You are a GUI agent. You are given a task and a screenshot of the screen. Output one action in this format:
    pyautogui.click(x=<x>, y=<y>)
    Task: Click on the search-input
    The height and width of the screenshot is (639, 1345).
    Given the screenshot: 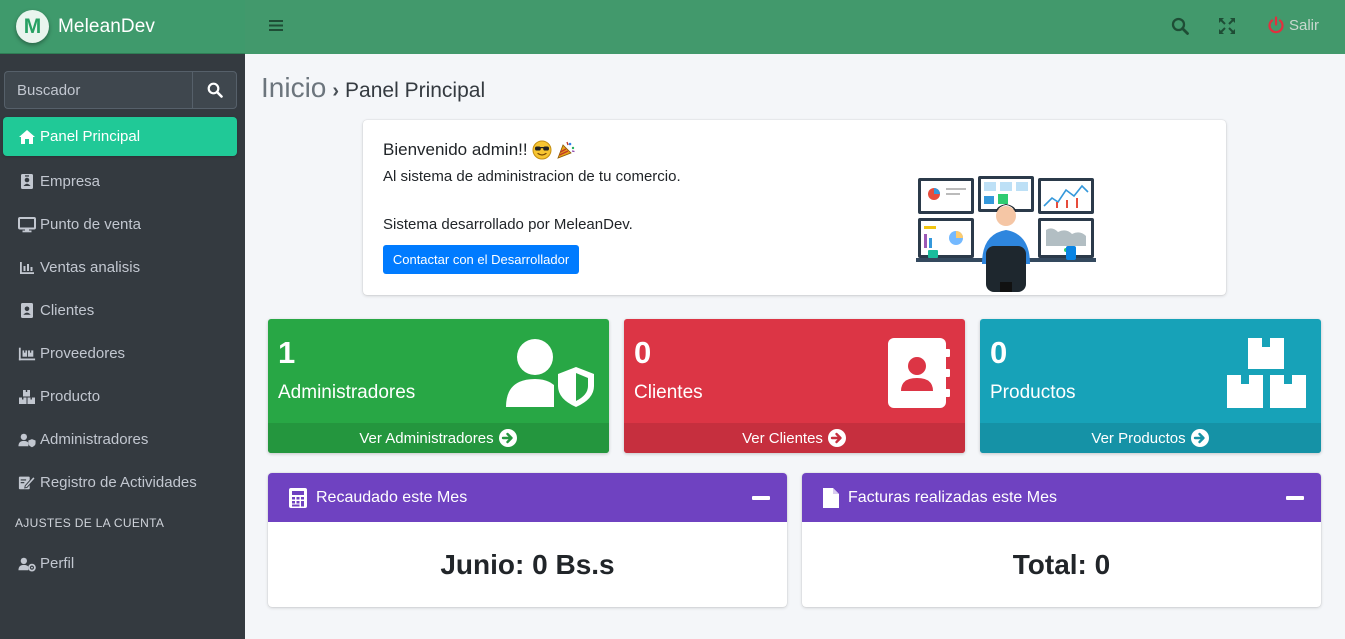 What is the action you would take?
    pyautogui.click(x=98, y=90)
    